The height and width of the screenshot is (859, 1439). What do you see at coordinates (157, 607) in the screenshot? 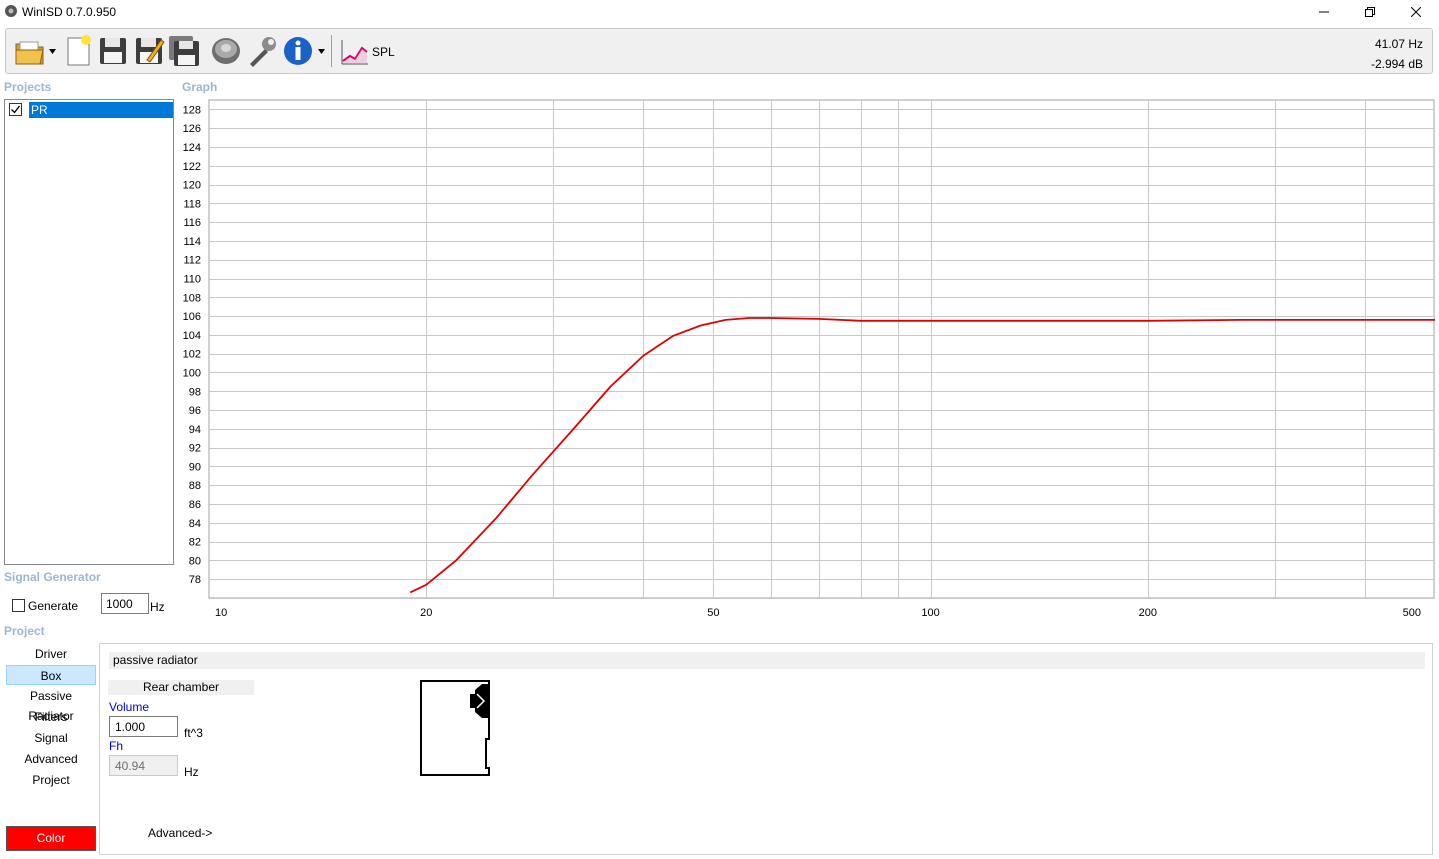
I see `signal-frequency-unit: Hz` at bounding box center [157, 607].